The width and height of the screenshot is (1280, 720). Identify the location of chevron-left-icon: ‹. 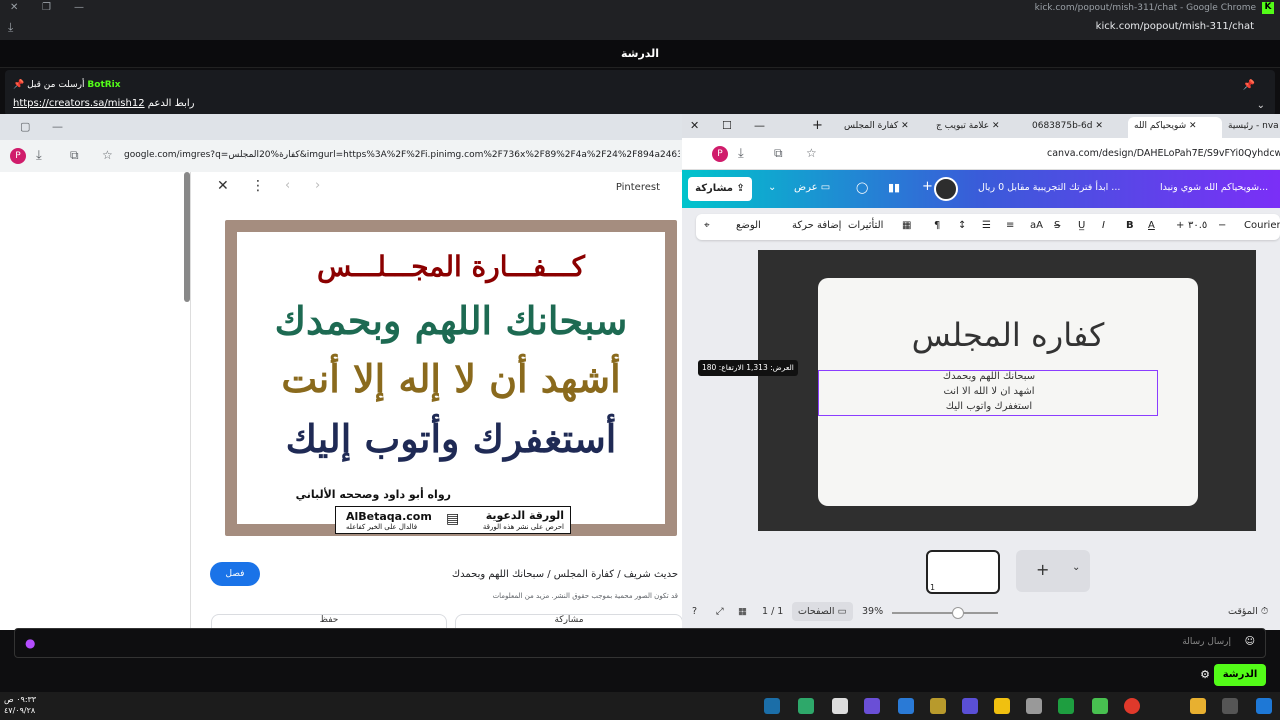
(287, 185).